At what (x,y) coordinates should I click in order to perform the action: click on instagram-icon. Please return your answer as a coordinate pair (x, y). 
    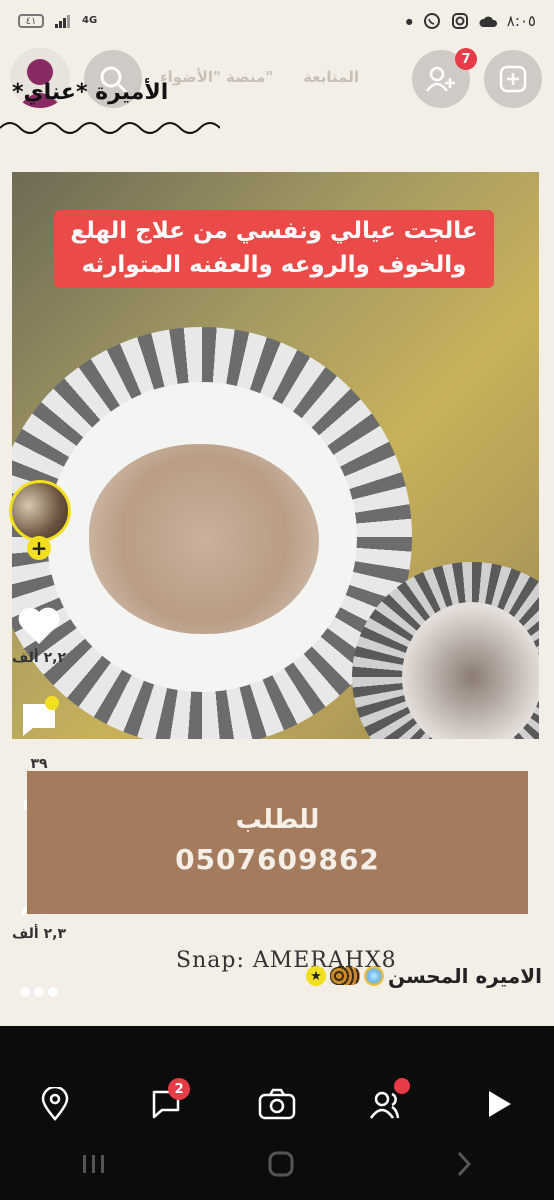
    Looking at the image, I should click on (460, 21).